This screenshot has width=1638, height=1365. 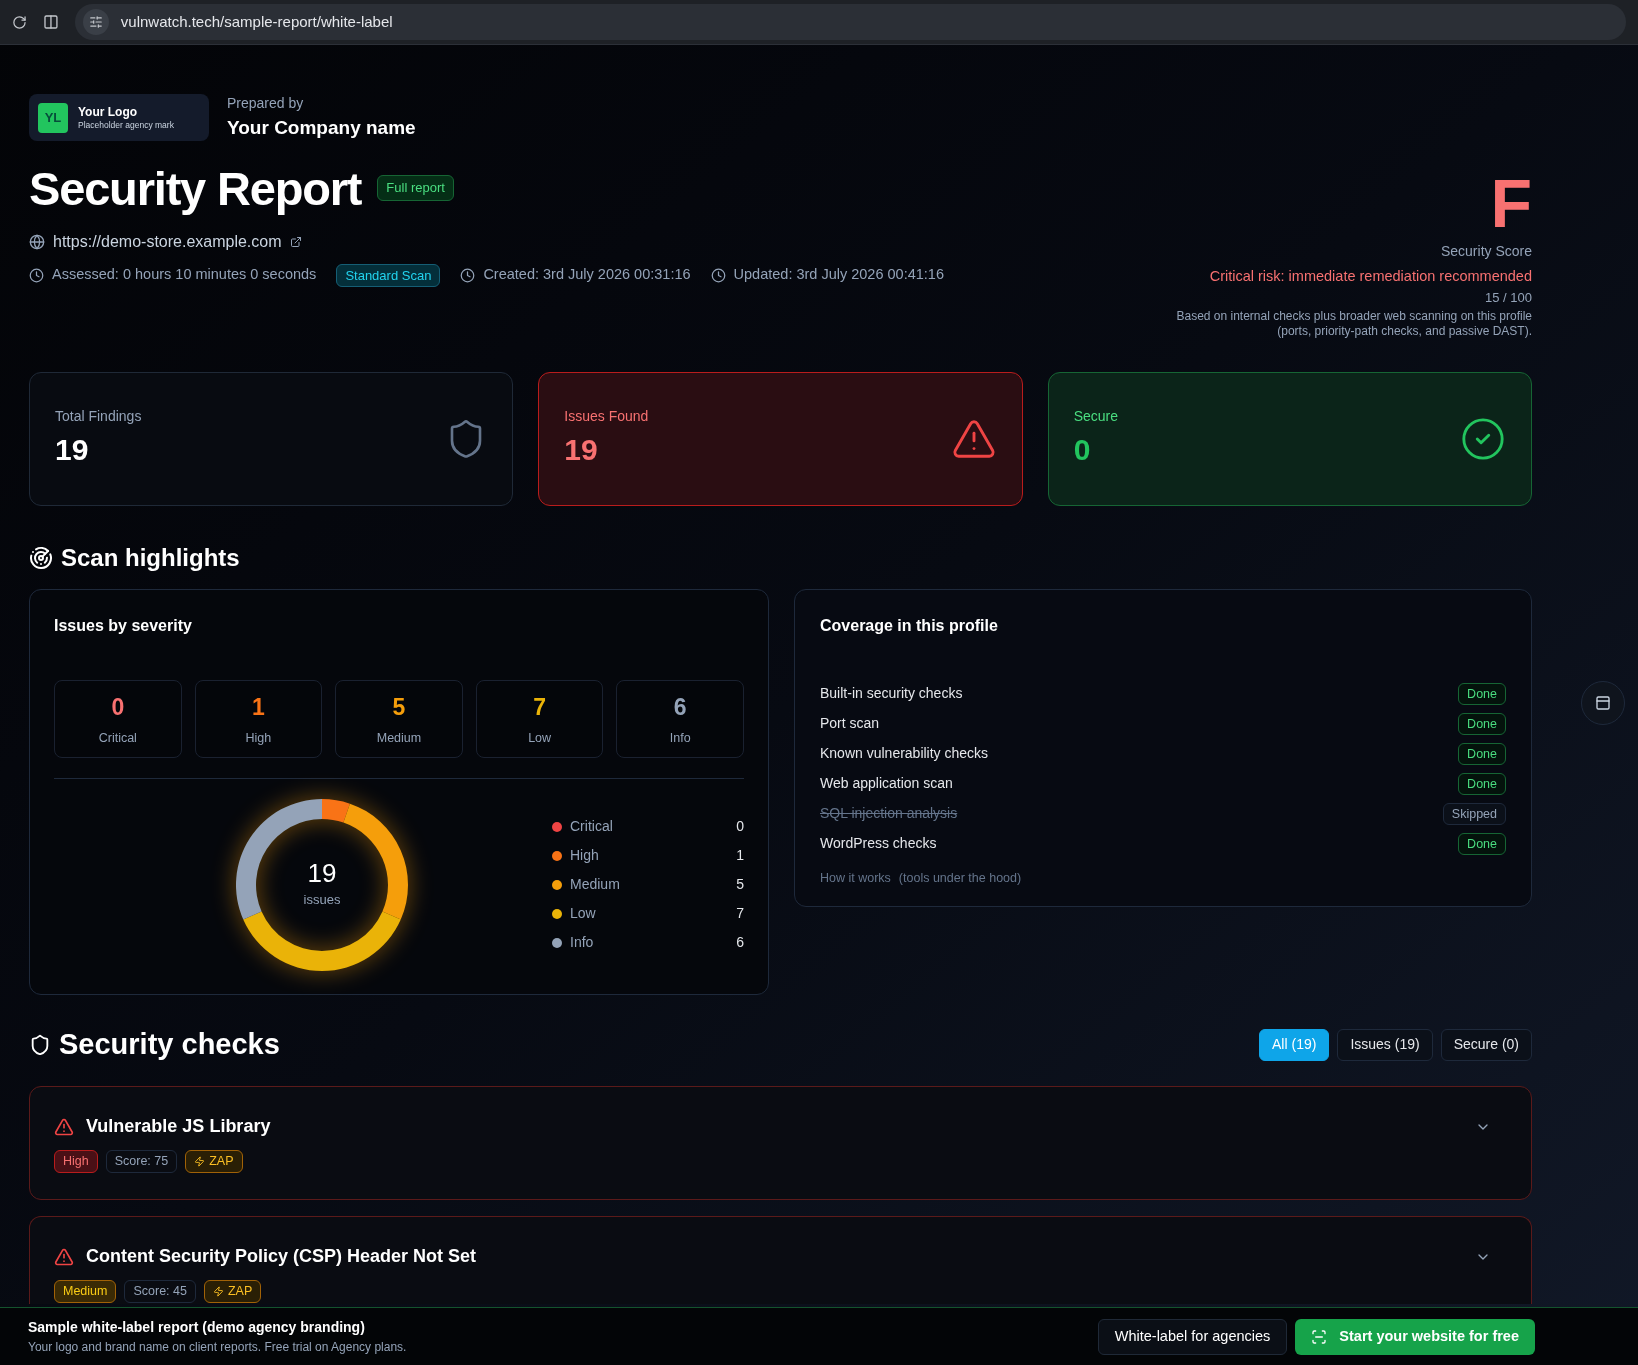 I want to click on risk-message: Critical risk: immediate remediation recommended, so click(x=1370, y=275).